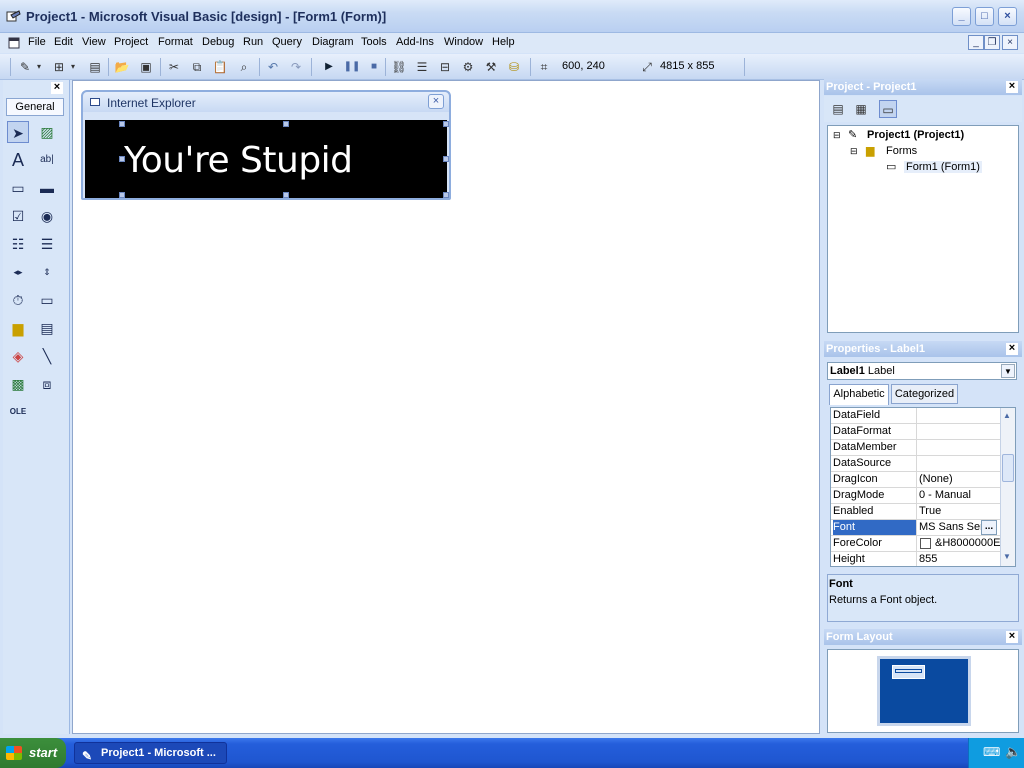 The height and width of the screenshot is (768, 1024). What do you see at coordinates (63, 42) in the screenshot?
I see `menu-edit: Edit` at bounding box center [63, 42].